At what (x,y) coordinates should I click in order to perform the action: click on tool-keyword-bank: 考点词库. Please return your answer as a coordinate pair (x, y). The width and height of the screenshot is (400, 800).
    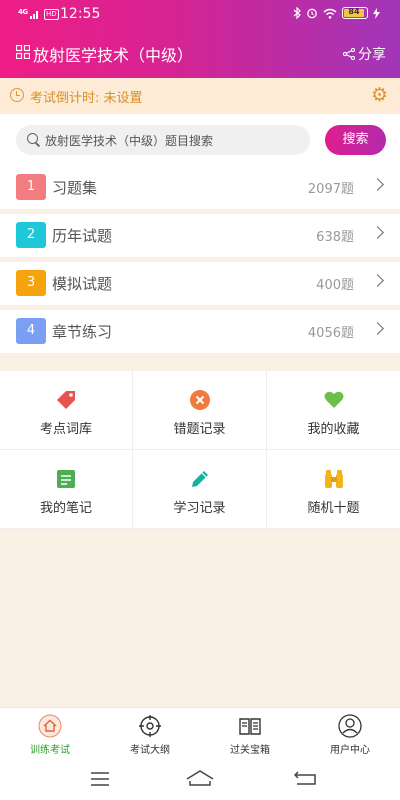
    Looking at the image, I should click on (66, 410).